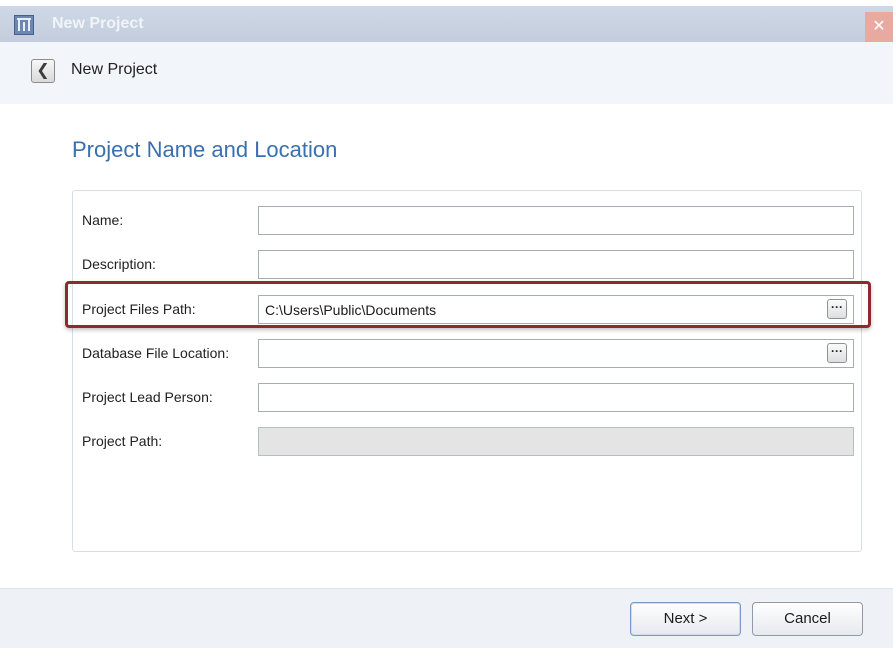 This screenshot has width=893, height=648. Describe the element at coordinates (446, 73) in the screenshot. I see `navigation-bar: ❮ New Project` at that location.